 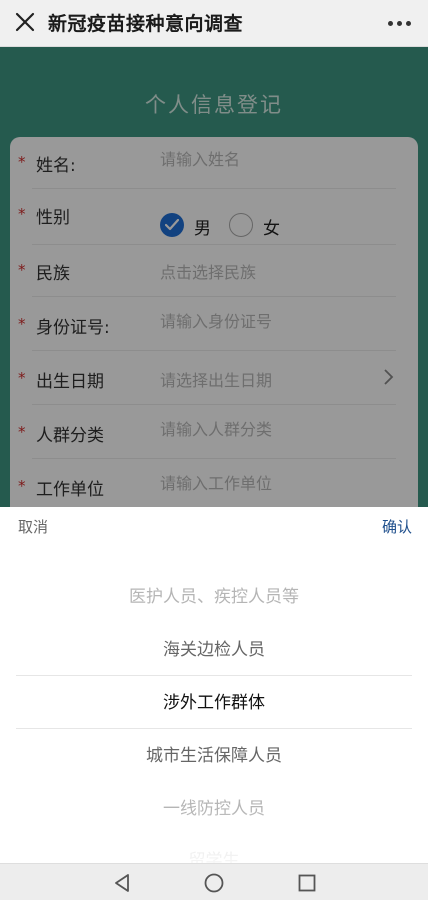 What do you see at coordinates (214, 703) in the screenshot?
I see `picker-option-selected: 涉外工作群体` at bounding box center [214, 703].